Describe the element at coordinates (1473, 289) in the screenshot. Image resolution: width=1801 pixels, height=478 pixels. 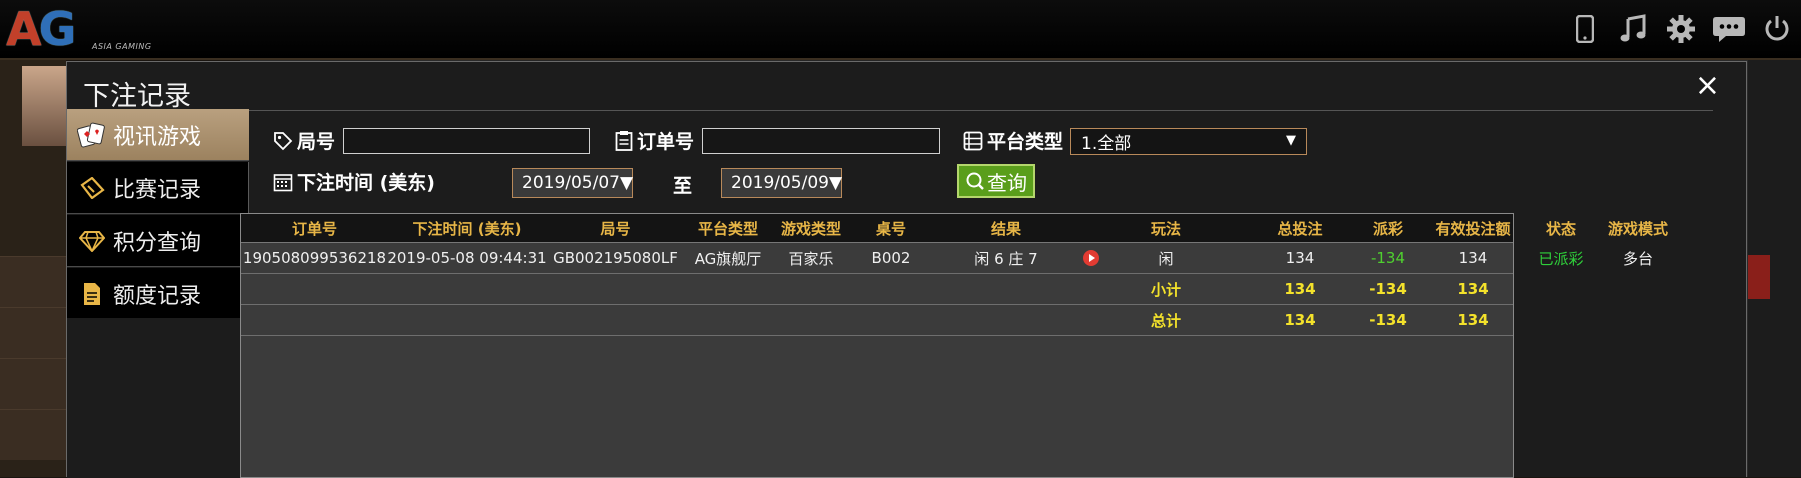
I see `subtotal-valid-bet: 134` at that location.